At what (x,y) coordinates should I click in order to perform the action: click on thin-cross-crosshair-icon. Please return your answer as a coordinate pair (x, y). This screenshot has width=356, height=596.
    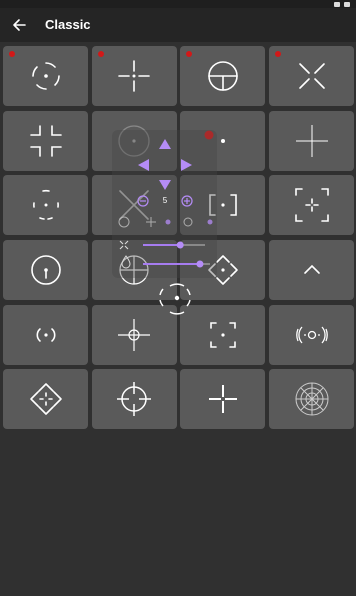
    Looking at the image, I should click on (311, 140).